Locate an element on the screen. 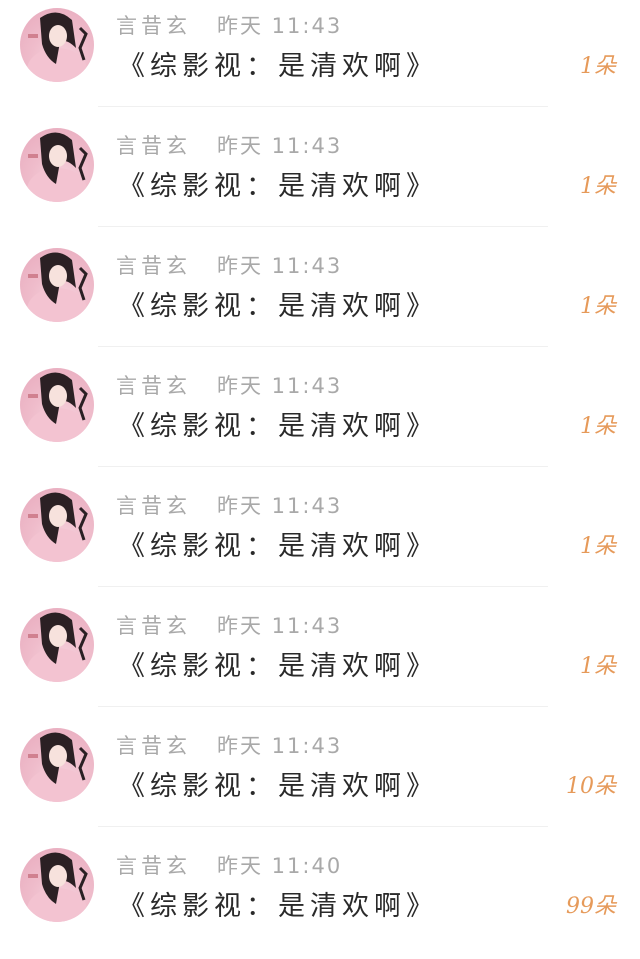  list-item: 言昔玄 昨天 11:43 《综影视：是清欢啊》 10朵 is located at coordinates (320, 779).